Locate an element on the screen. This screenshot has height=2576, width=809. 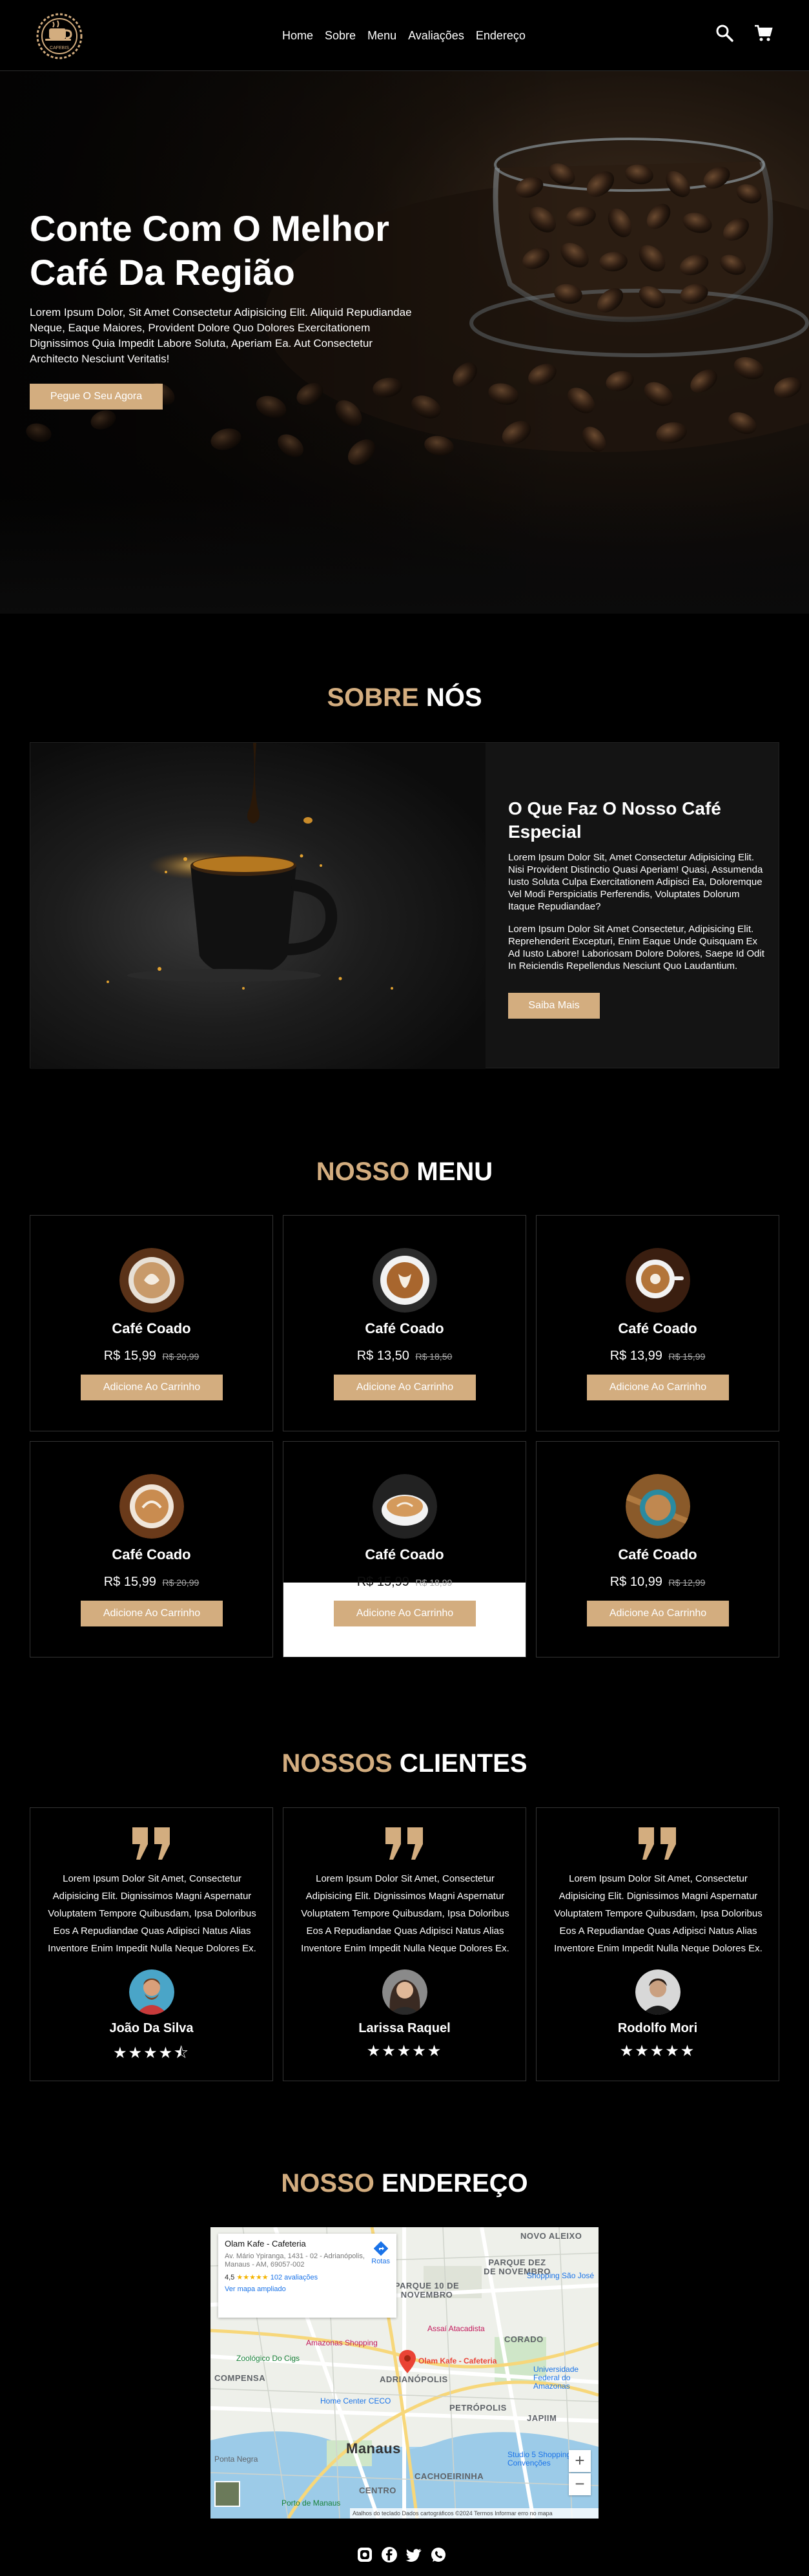
map-rating-stars: ★★★★★ is located at coordinates (252, 2277).